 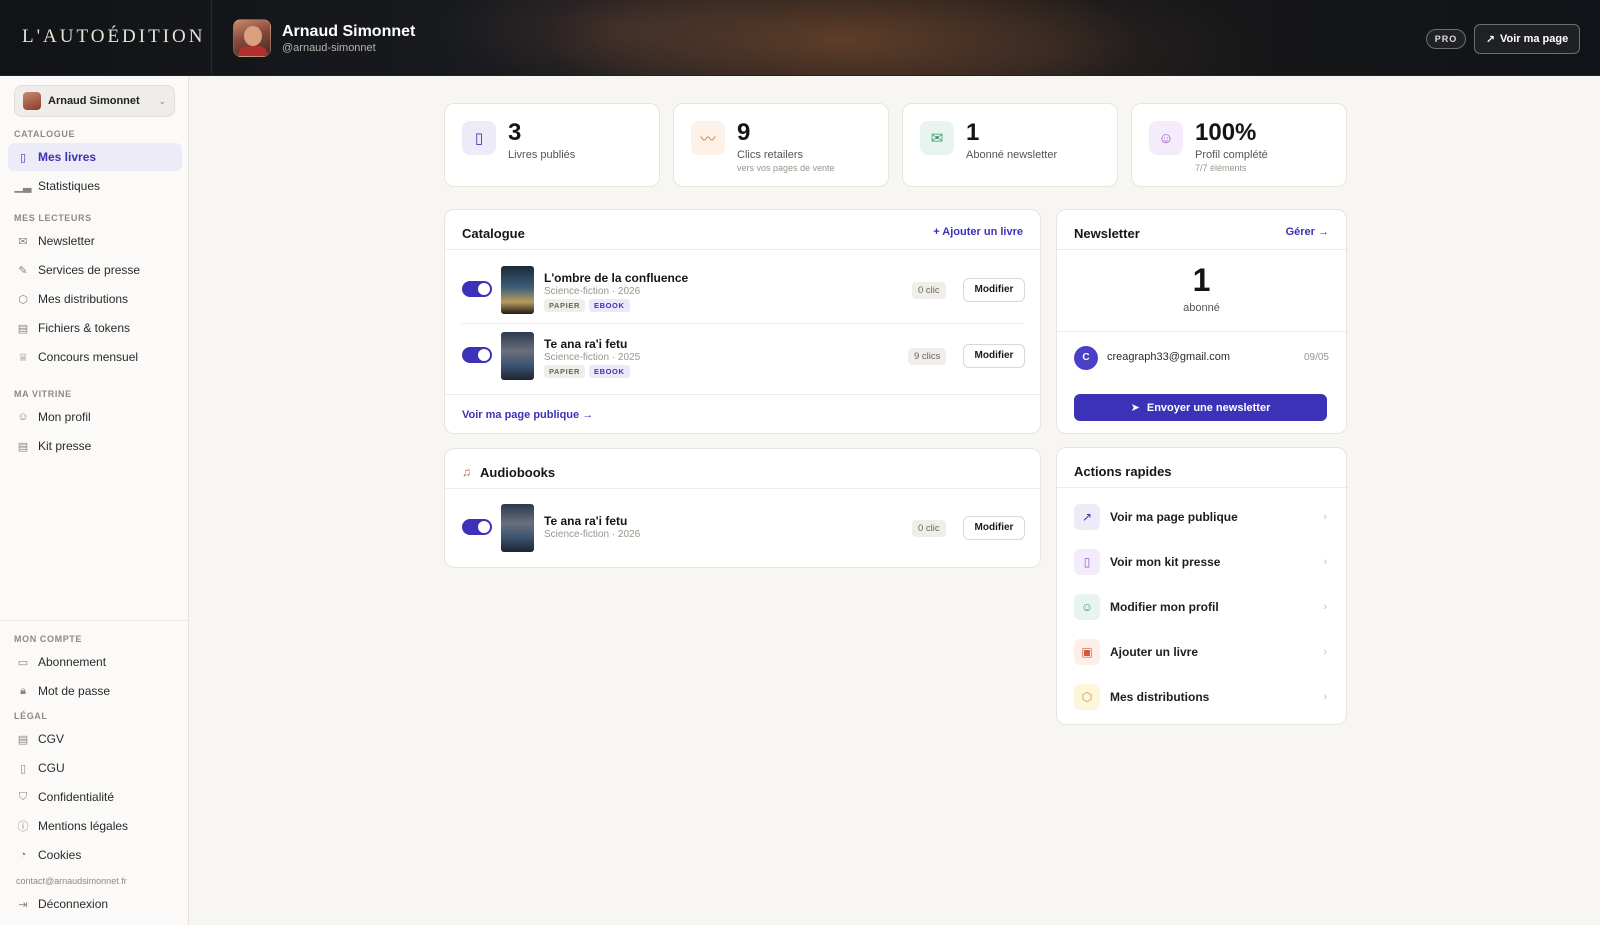 What do you see at coordinates (23, 827) in the screenshot?
I see `info-icon: ⓘ` at bounding box center [23, 827].